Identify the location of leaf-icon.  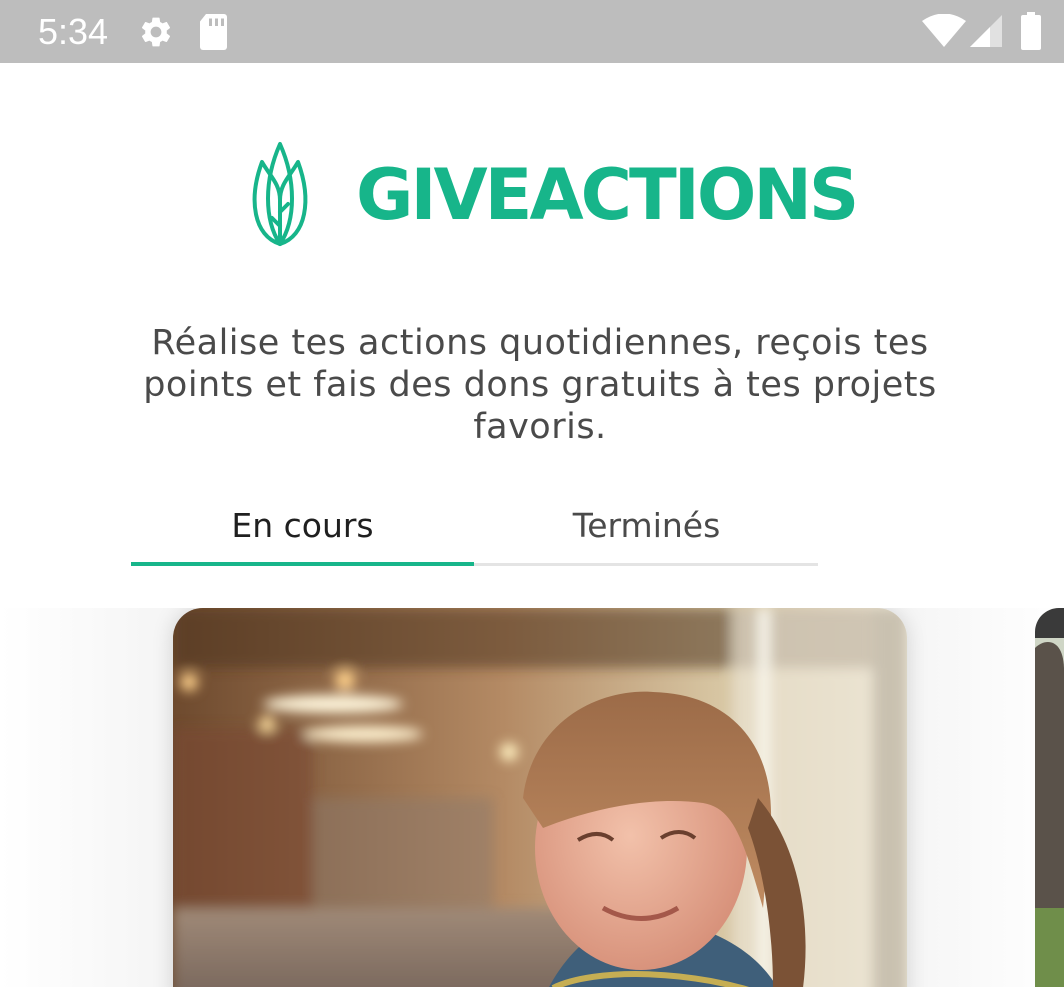
(280, 194).